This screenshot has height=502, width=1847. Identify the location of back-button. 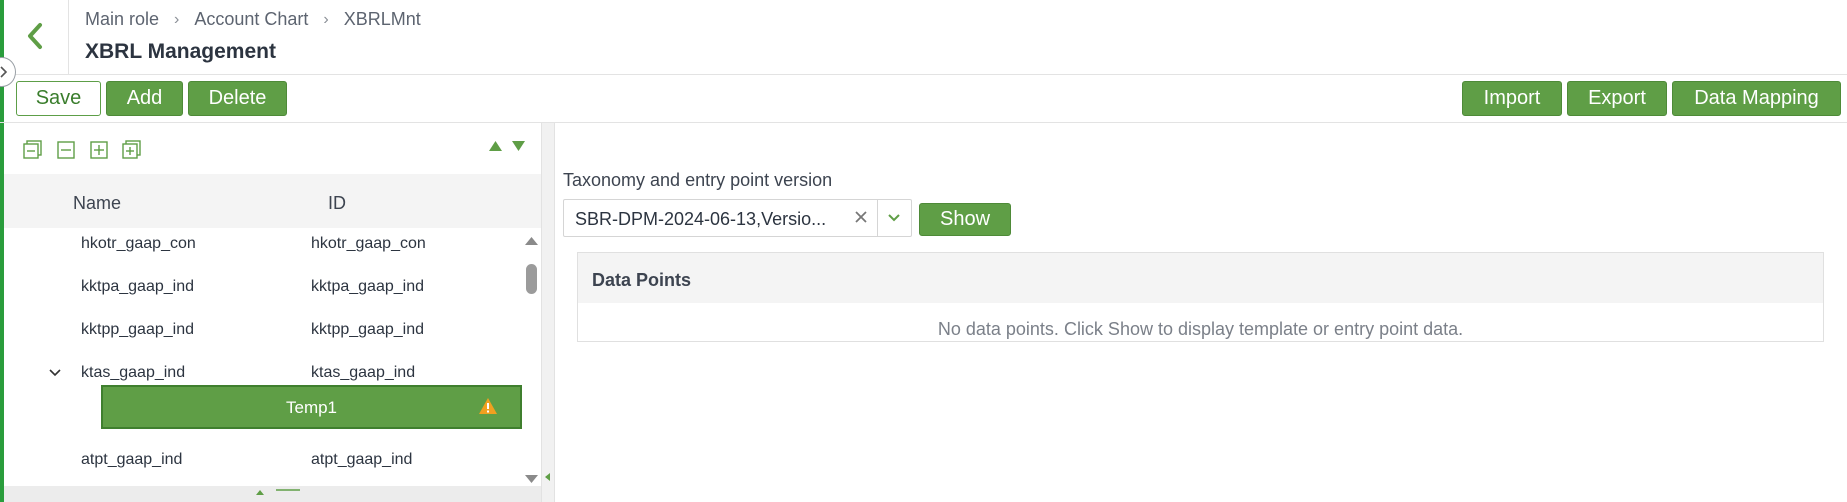
(35, 36).